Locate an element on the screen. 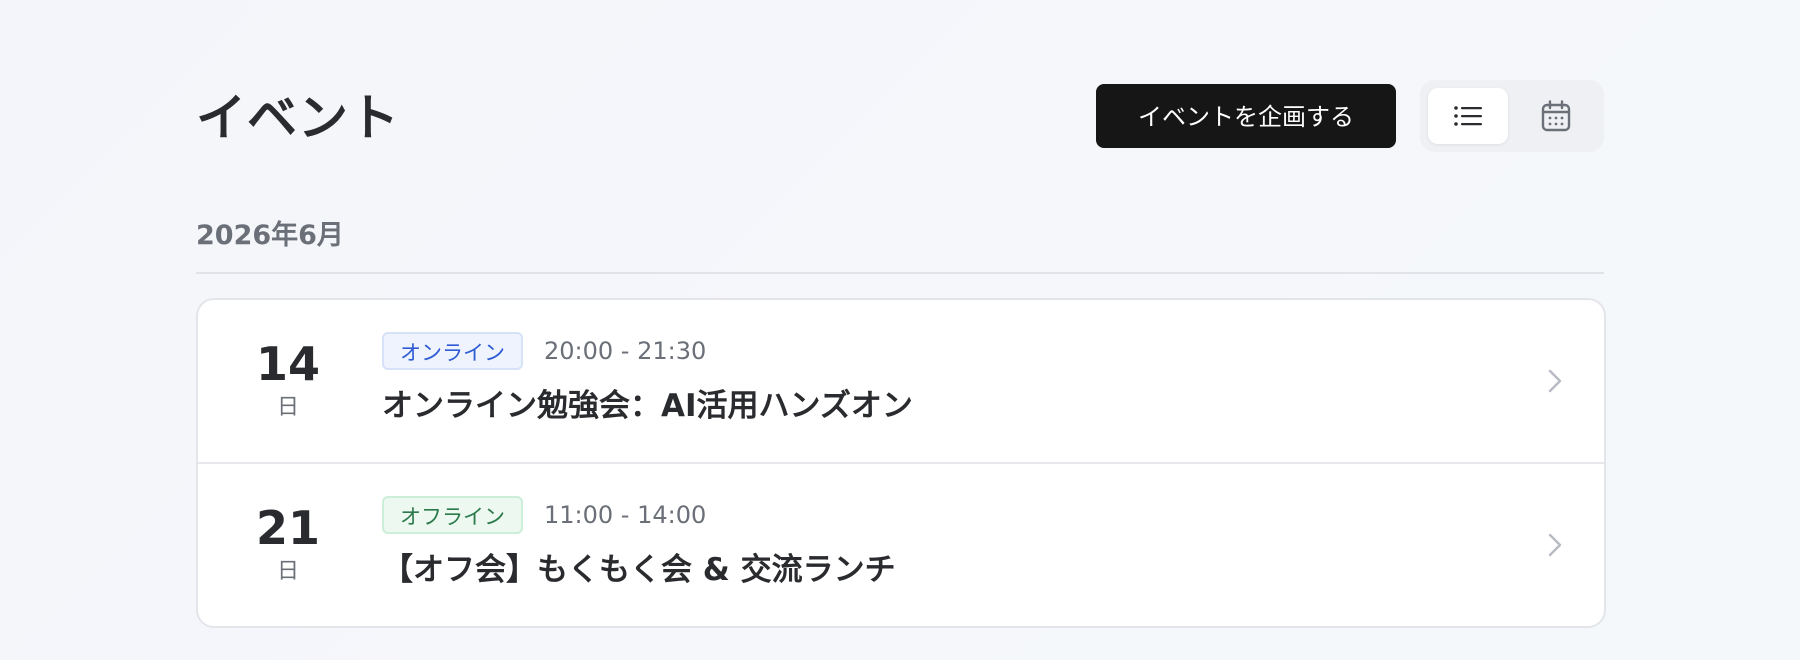 This screenshot has width=1800, height=660. list-icon is located at coordinates (1468, 116).